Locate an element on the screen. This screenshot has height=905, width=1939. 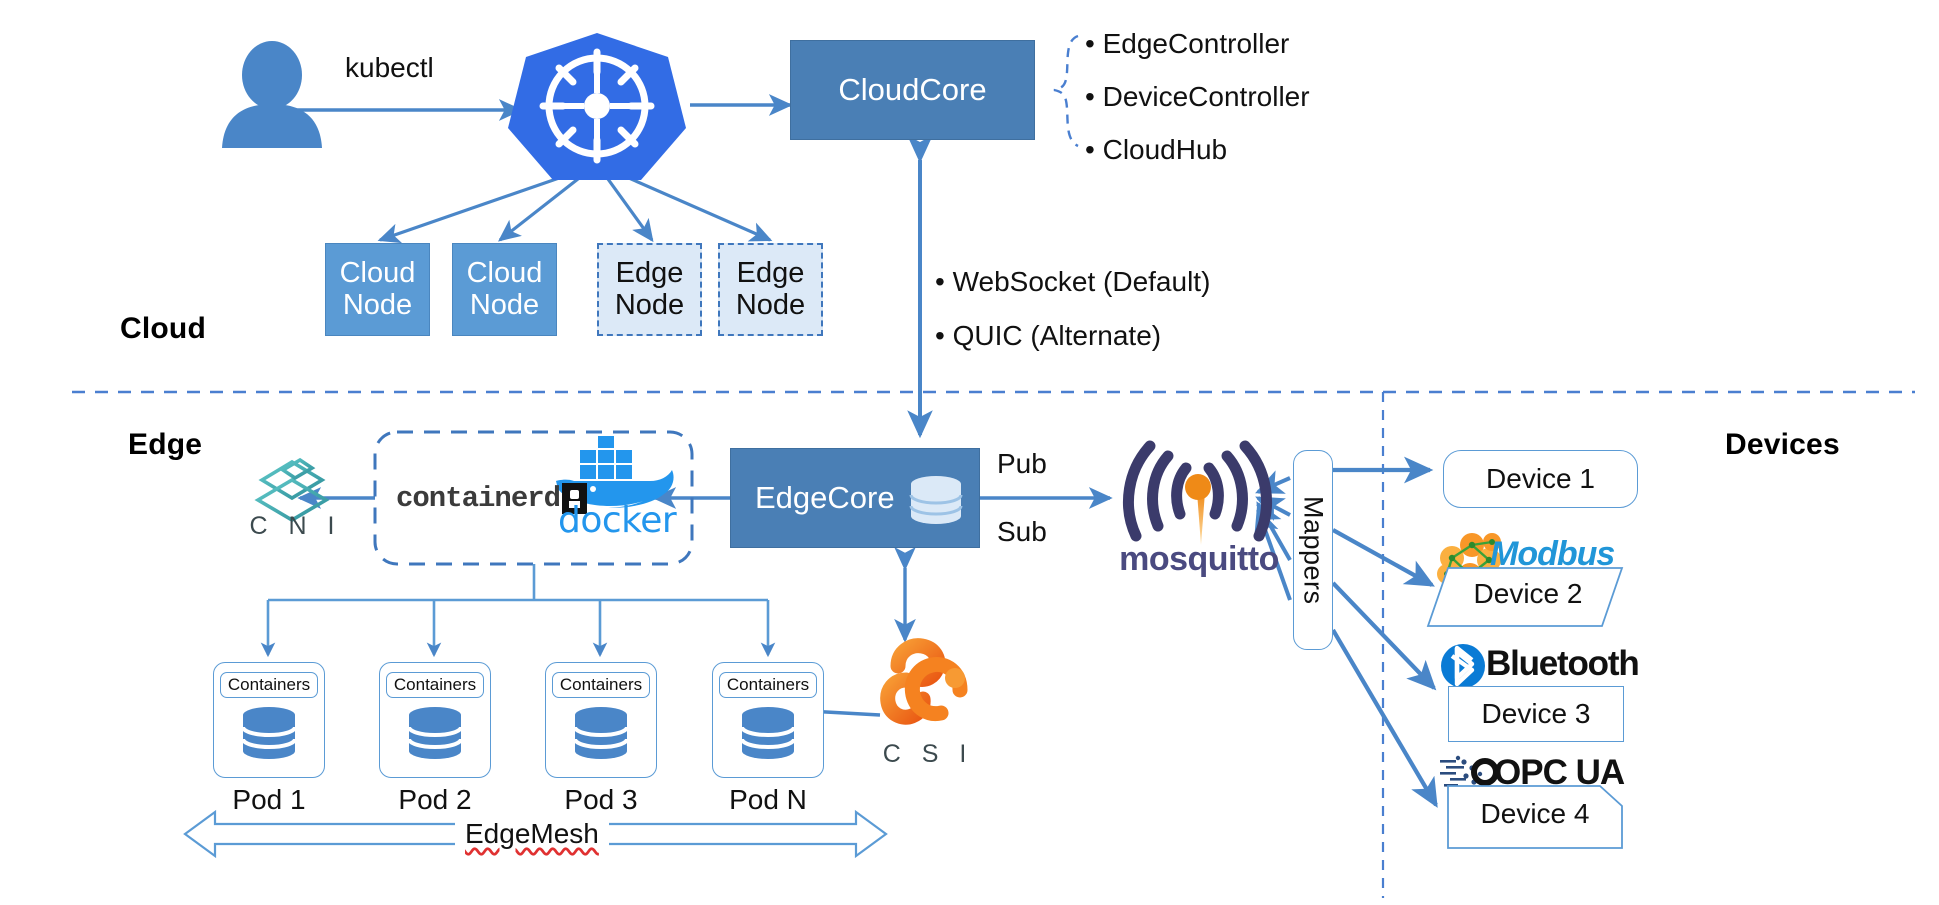
csi-label: C S I is located at coordinates (928, 754).